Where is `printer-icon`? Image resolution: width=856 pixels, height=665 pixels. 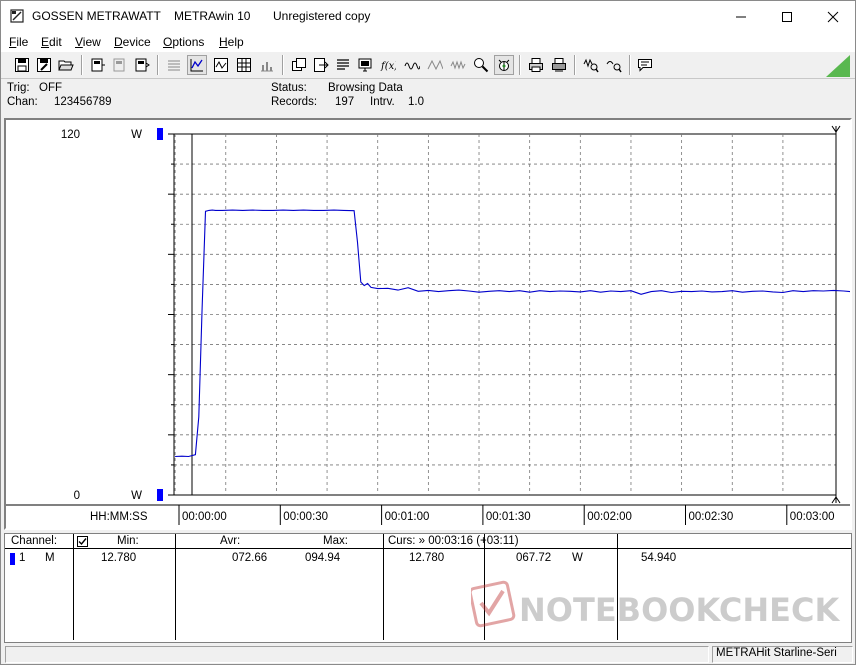 printer-icon is located at coordinates (536, 65).